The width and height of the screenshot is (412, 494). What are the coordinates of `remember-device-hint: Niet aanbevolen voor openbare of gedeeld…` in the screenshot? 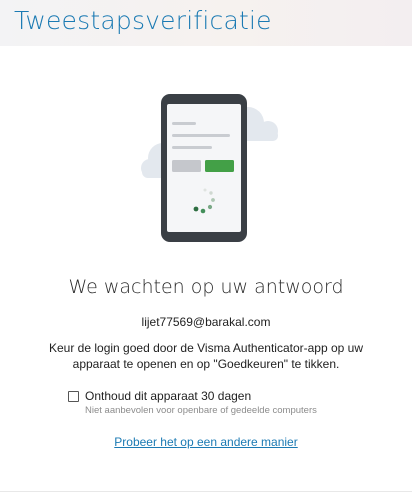 It's located at (201, 410).